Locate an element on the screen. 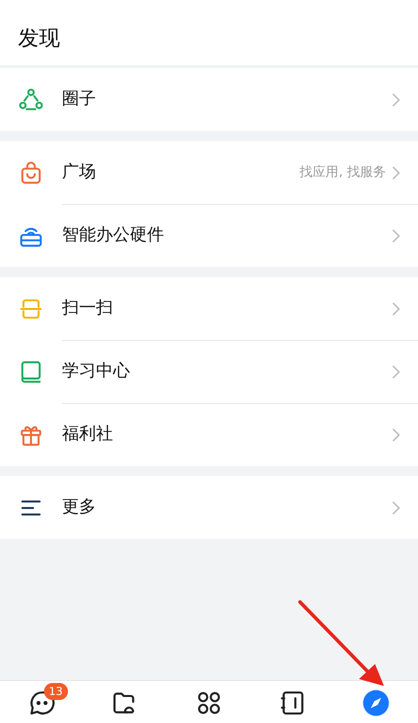 This screenshot has width=418, height=723. item-hint: 找应用, 找服务 is located at coordinates (343, 173).